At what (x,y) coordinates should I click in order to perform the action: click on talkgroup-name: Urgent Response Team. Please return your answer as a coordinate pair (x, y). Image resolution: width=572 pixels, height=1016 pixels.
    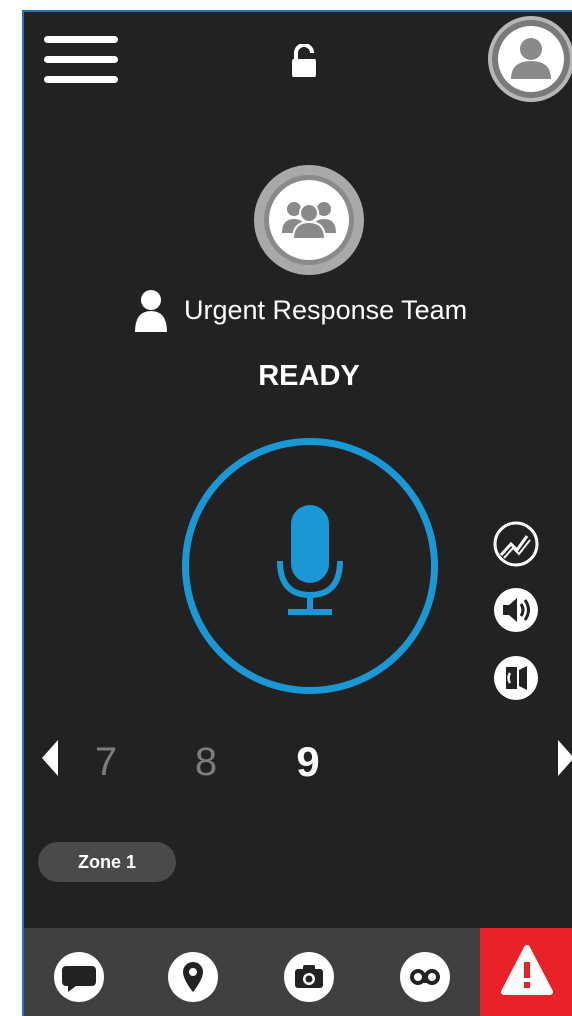
    Looking at the image, I should click on (326, 309).